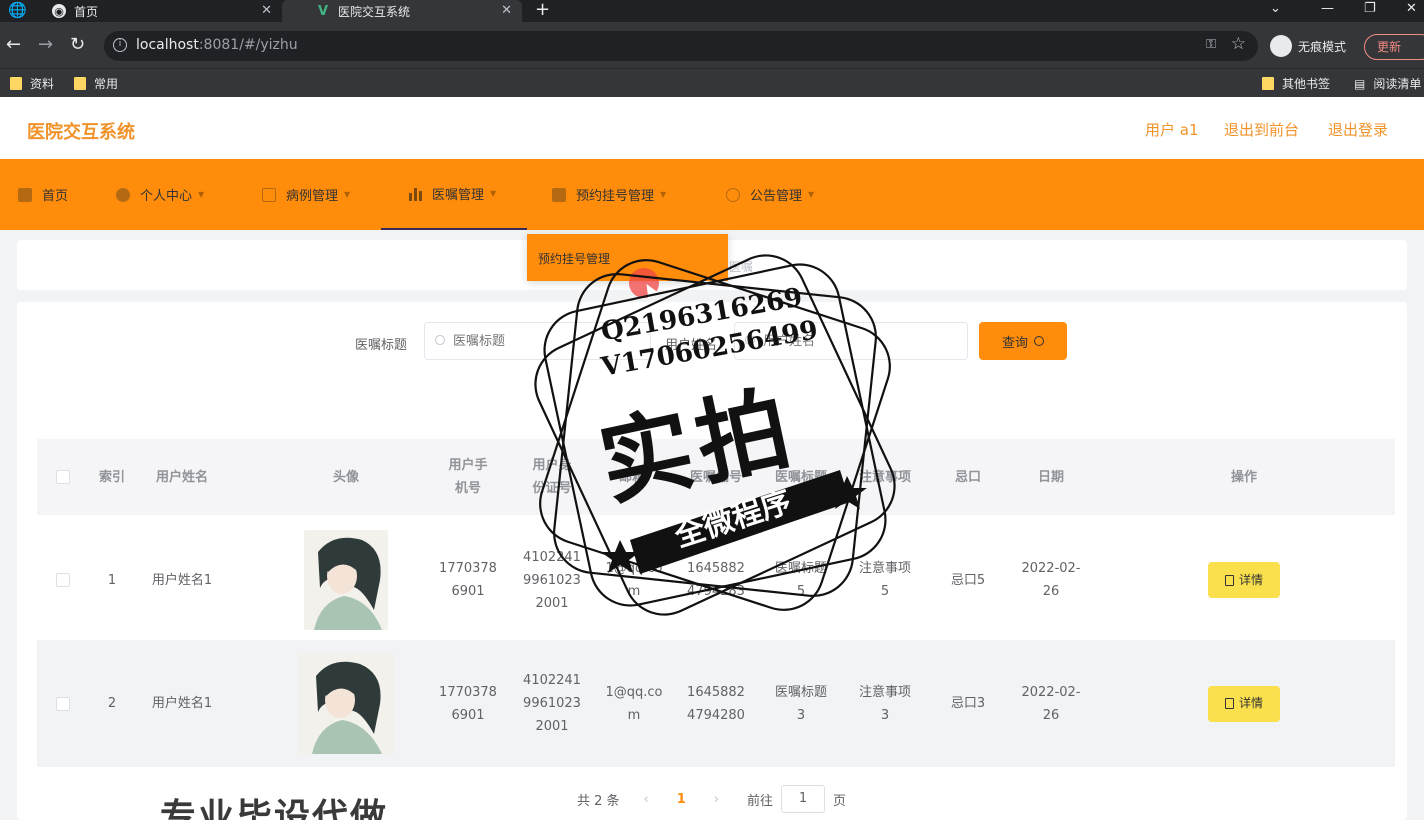  I want to click on cell-code: 16458824794283, so click(716, 580).